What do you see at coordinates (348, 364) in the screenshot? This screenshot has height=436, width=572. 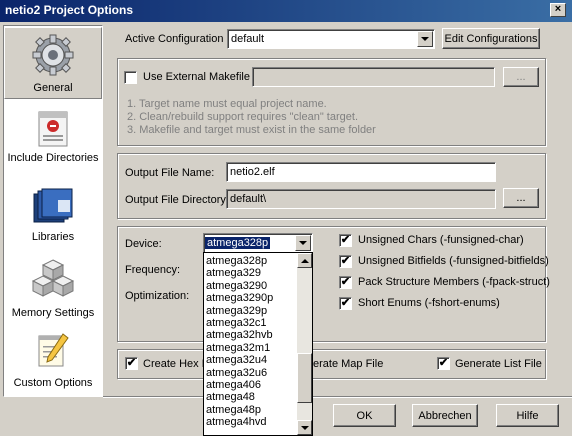 I see `generate-map-label: erate Map File` at bounding box center [348, 364].